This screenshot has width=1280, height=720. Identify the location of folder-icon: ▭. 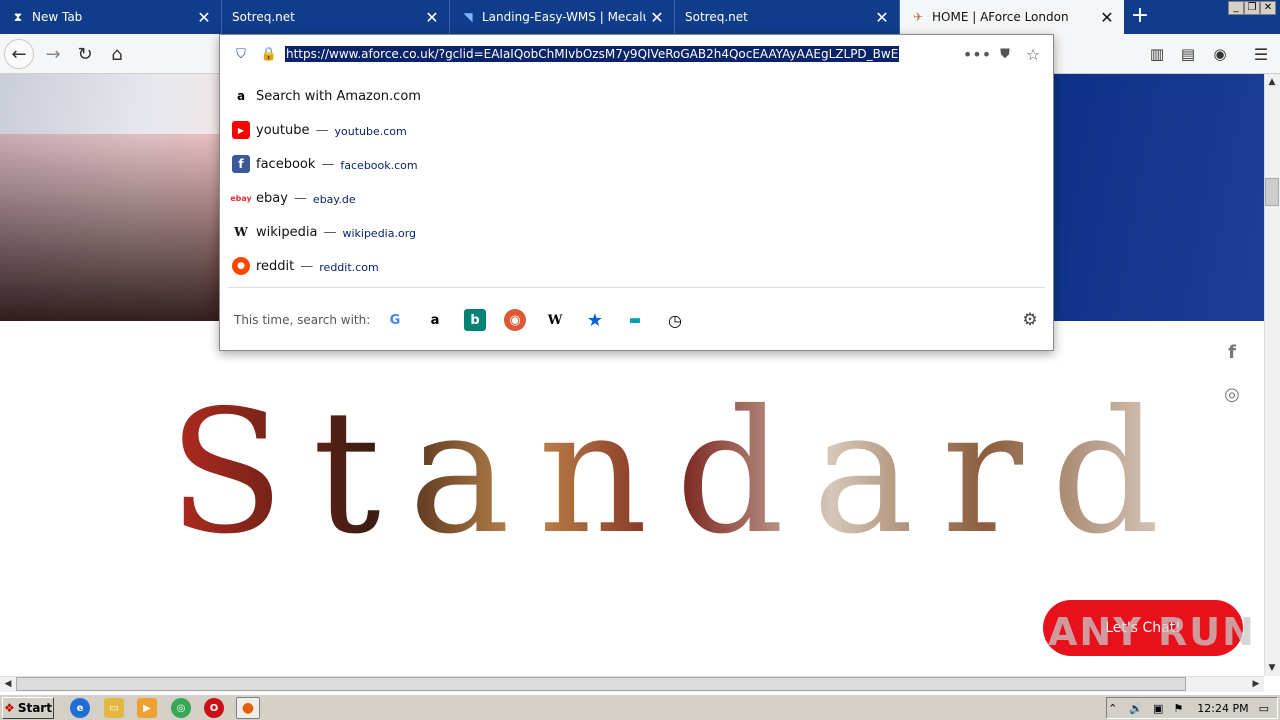
(114, 708).